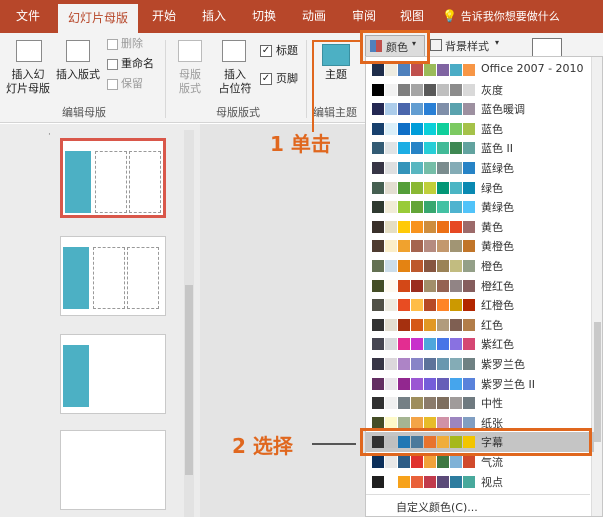 The image size is (603, 517). What do you see at coordinates (480, 109) in the screenshot?
I see `color-scheme-item: 蓝色暖调` at bounding box center [480, 109].